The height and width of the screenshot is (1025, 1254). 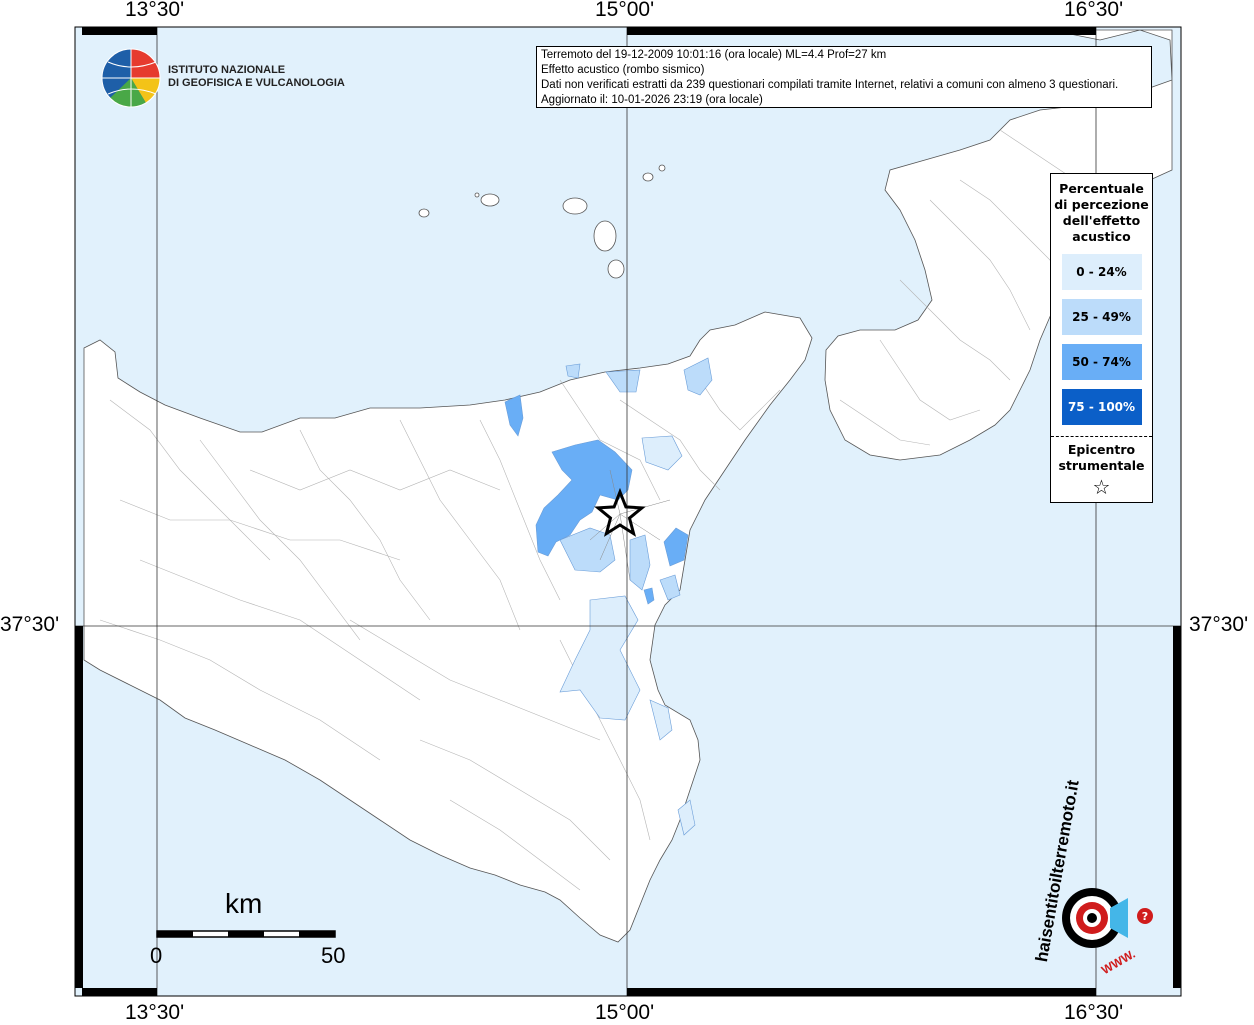 What do you see at coordinates (1094, 10) in the screenshot?
I see `lon-label-top-3: 16°30'` at bounding box center [1094, 10].